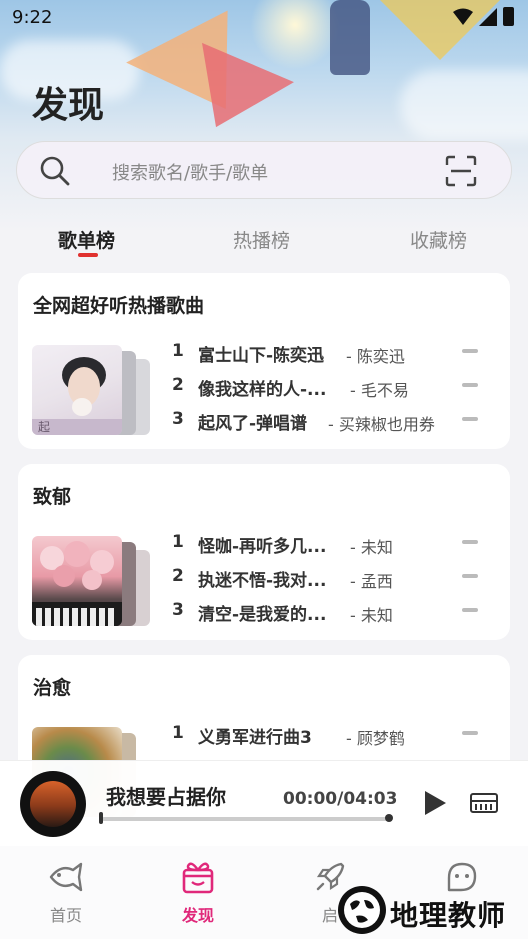  I want to click on card-title: 治愈, so click(52, 688).